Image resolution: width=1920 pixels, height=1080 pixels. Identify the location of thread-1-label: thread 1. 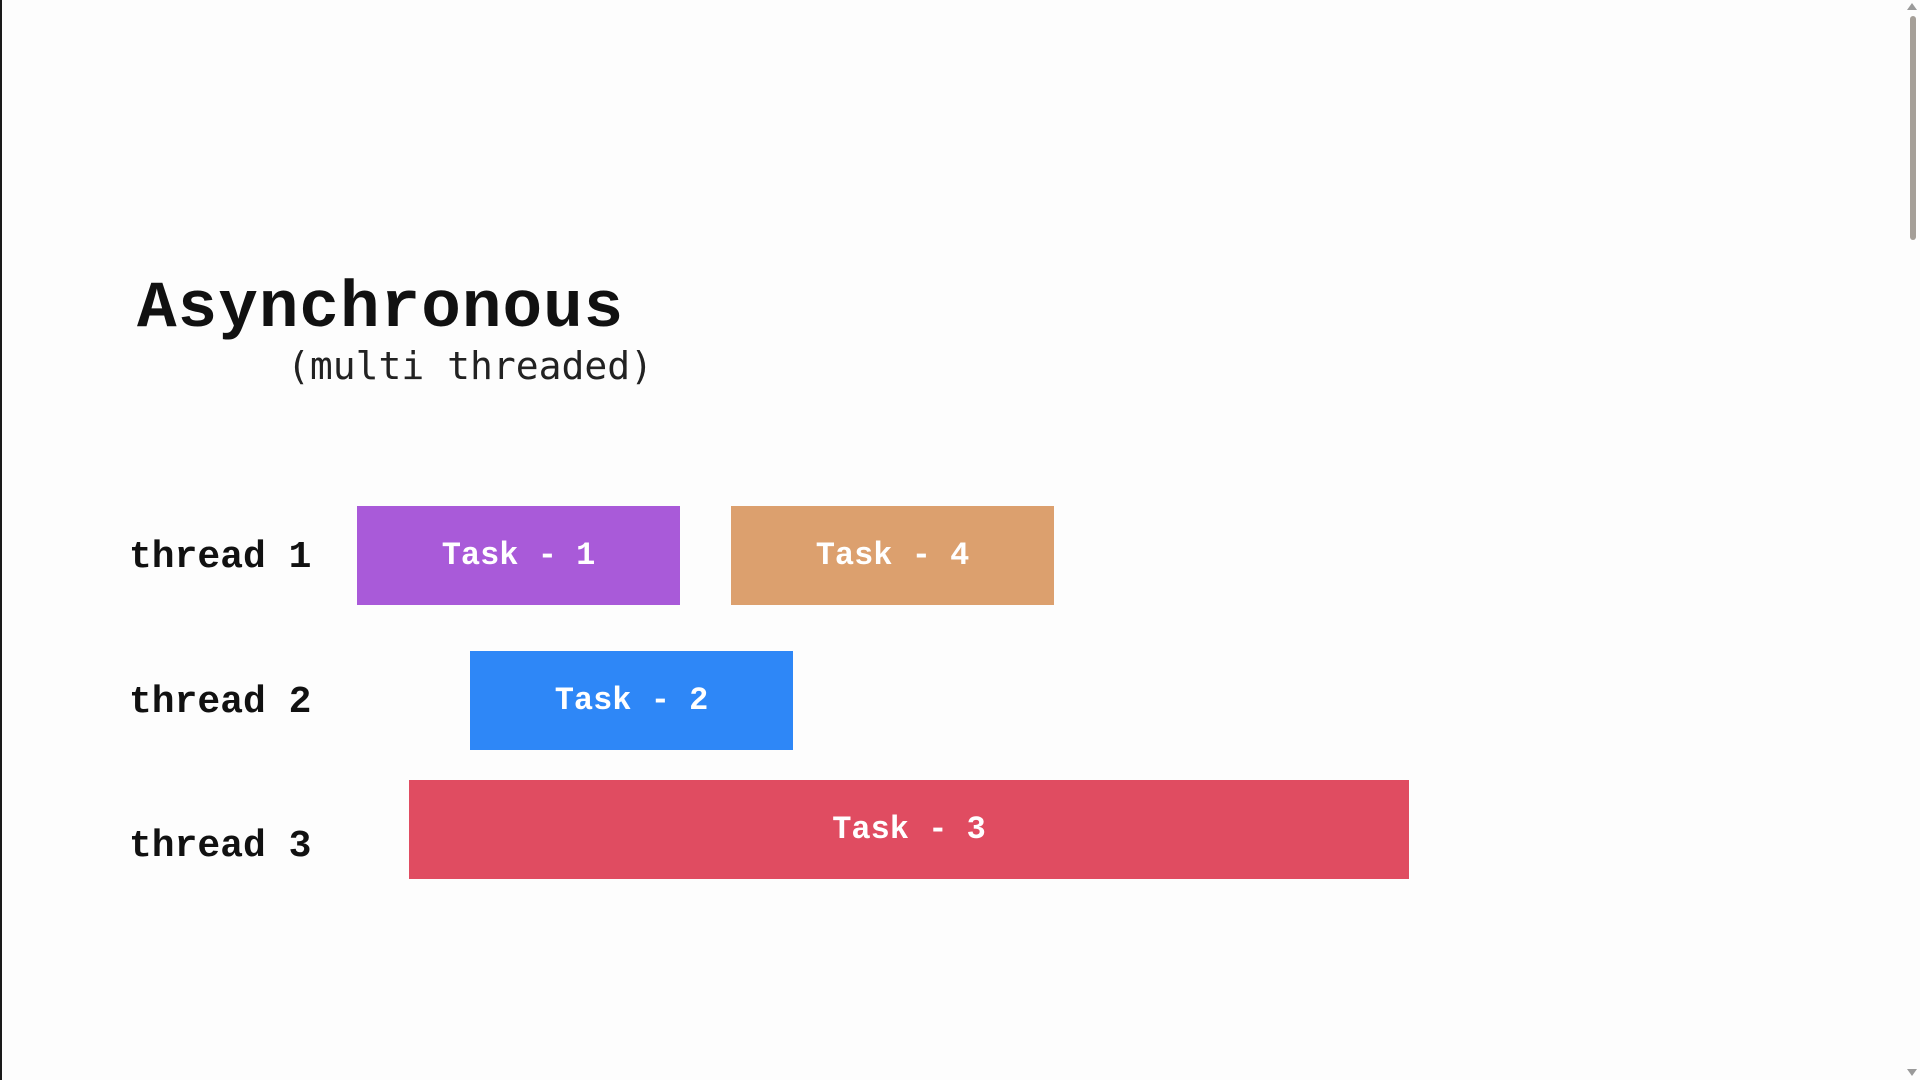
(220, 557).